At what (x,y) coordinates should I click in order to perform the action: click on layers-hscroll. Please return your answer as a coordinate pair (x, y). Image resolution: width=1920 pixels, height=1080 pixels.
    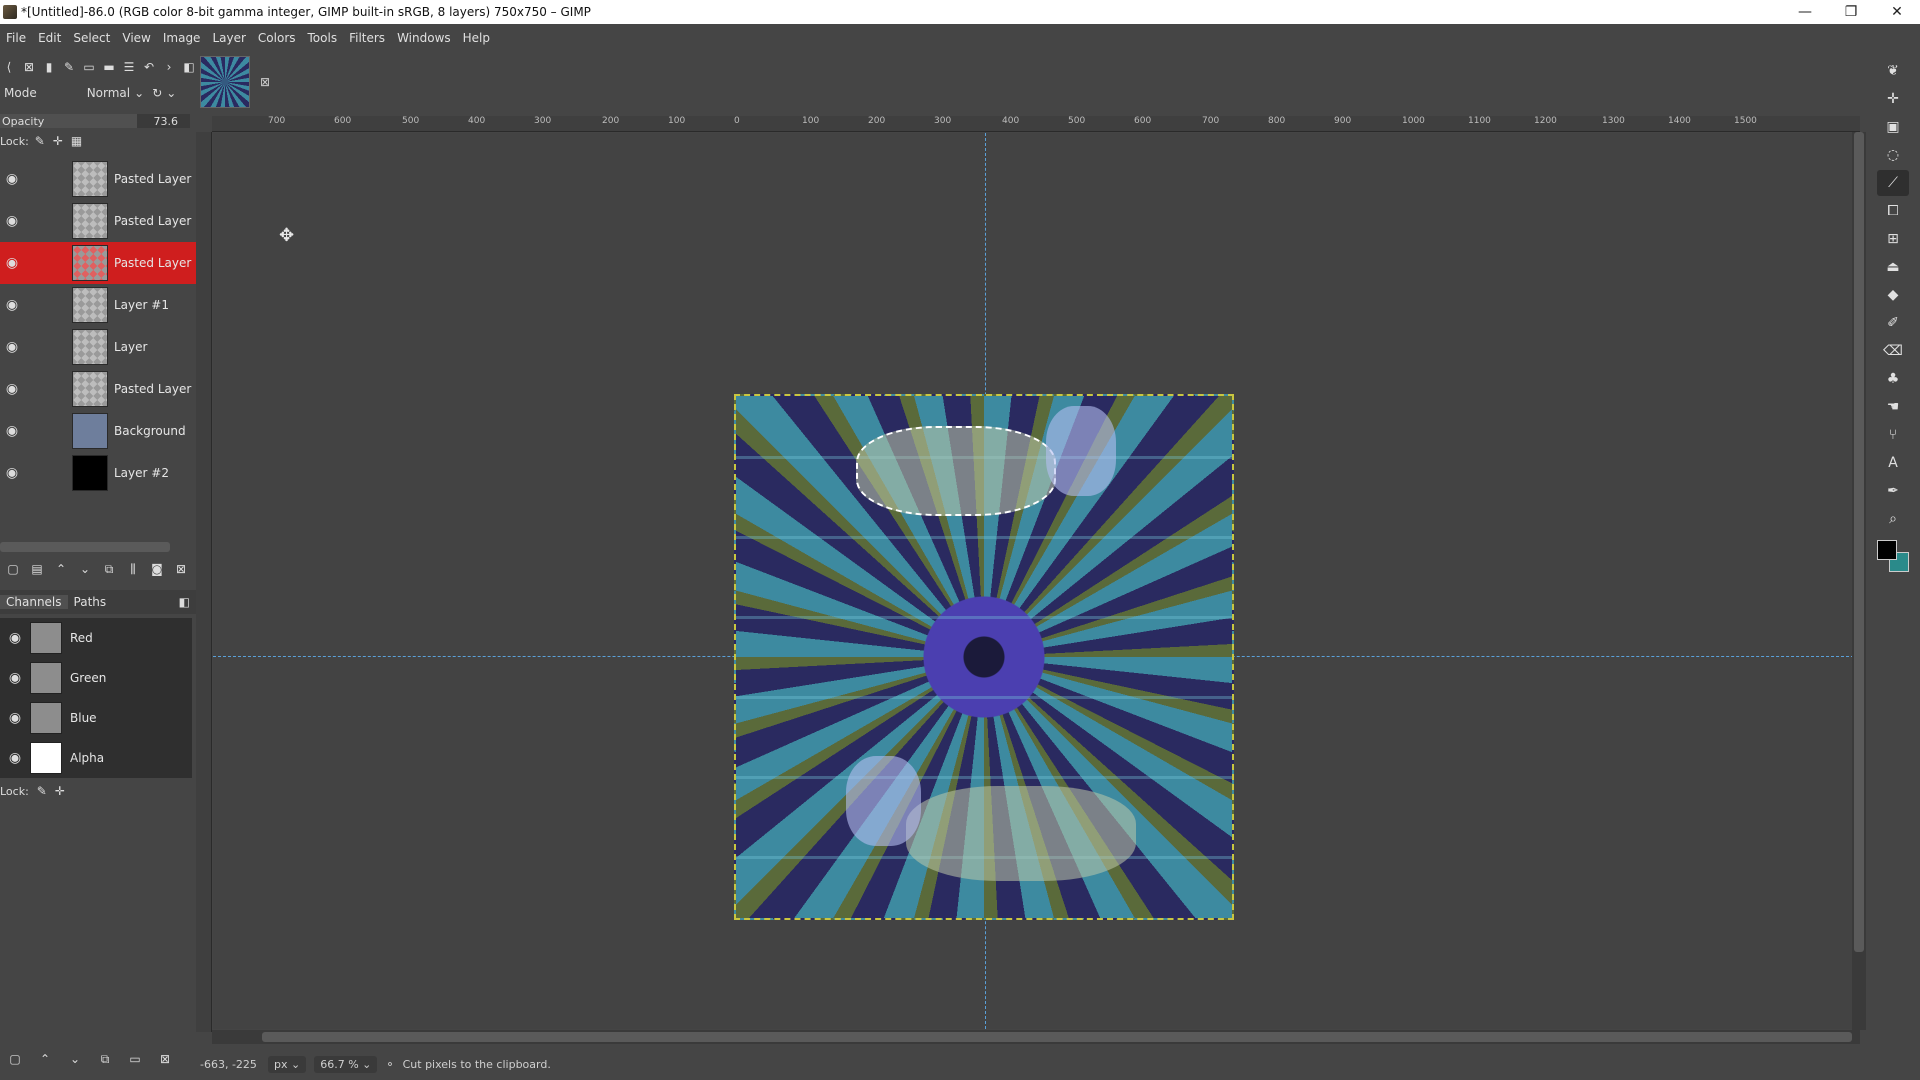
    Looking at the image, I should click on (85, 547).